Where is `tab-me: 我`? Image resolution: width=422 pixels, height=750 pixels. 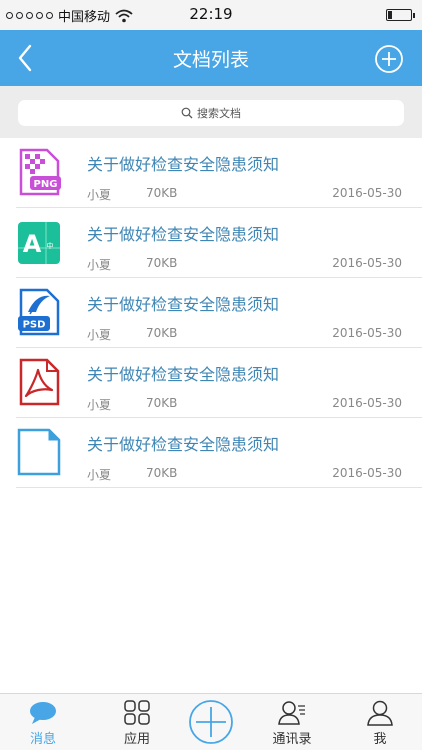
tab-me: 我 is located at coordinates (380, 722).